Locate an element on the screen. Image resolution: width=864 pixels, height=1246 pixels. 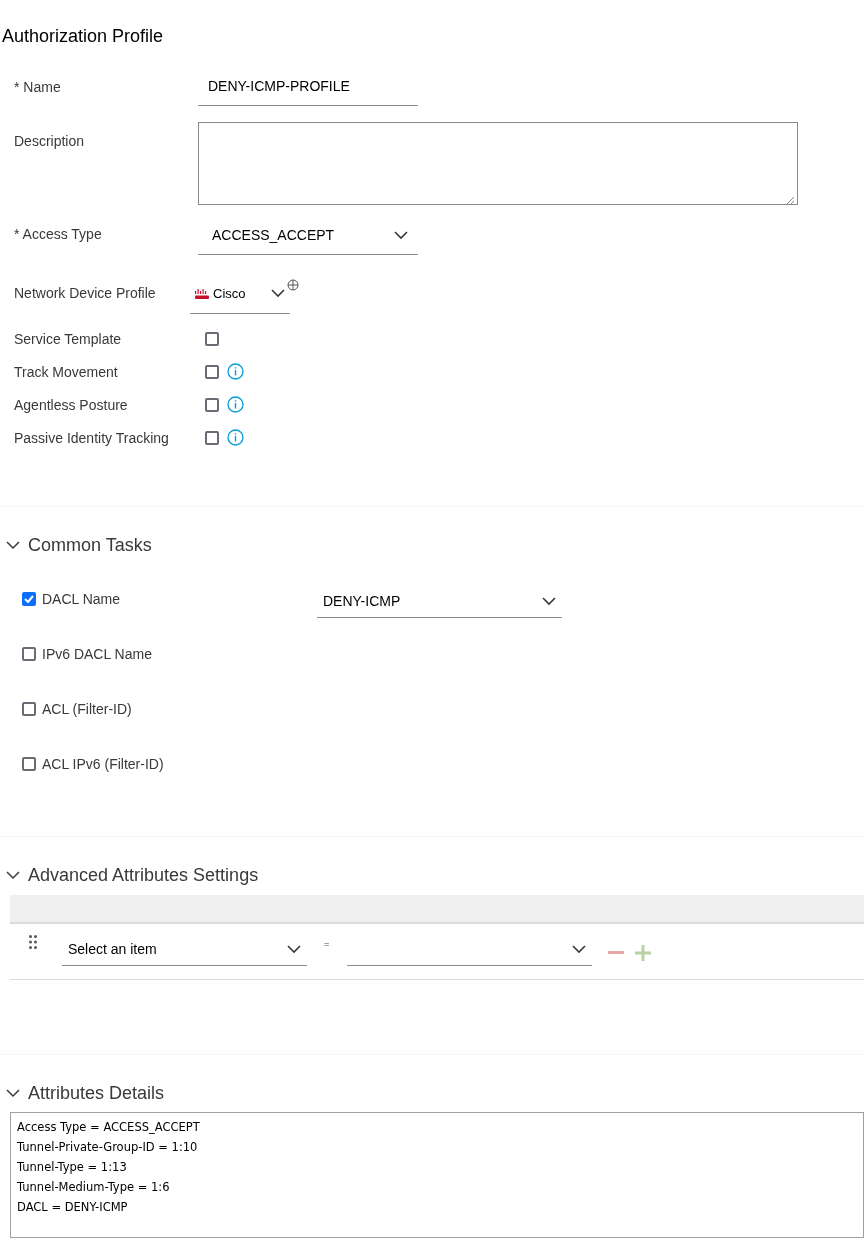
page-title: Authorization Profile is located at coordinates (83, 36).